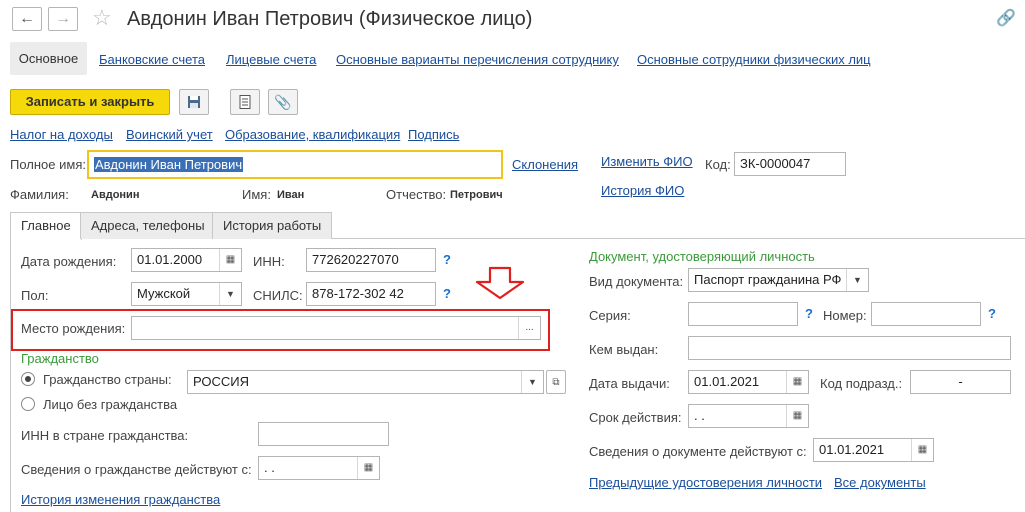 The height and width of the screenshot is (512, 1025). I want to click on snils-input: 878-172-302 42, so click(371, 294).